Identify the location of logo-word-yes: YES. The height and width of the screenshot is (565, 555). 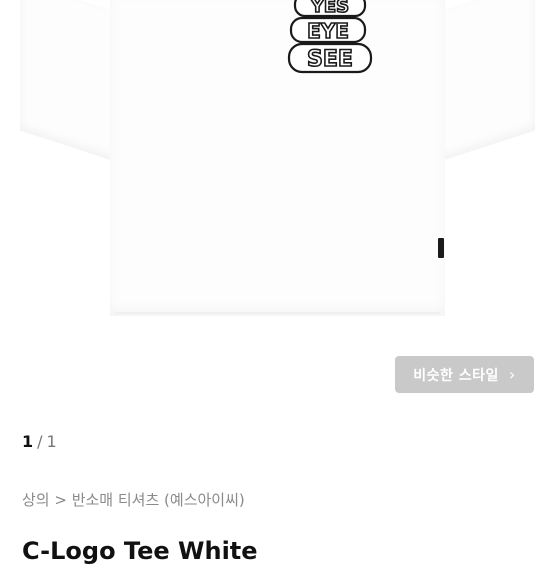
(329, 8).